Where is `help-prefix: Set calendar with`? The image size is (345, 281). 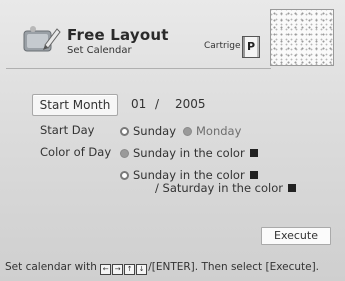 help-prefix: Set calendar with is located at coordinates (51, 267).